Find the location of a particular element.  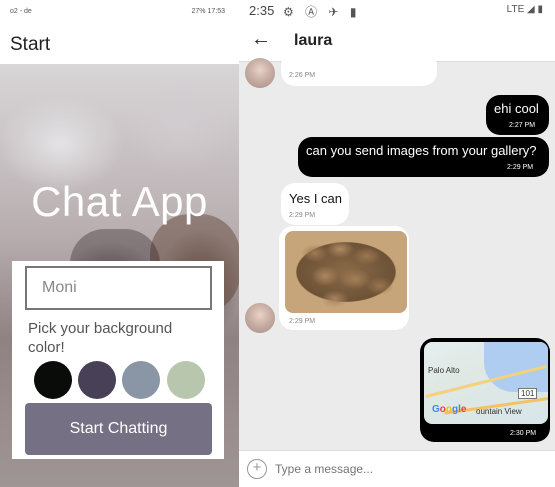

message-time: 2:27 PM is located at coordinates (522, 125).